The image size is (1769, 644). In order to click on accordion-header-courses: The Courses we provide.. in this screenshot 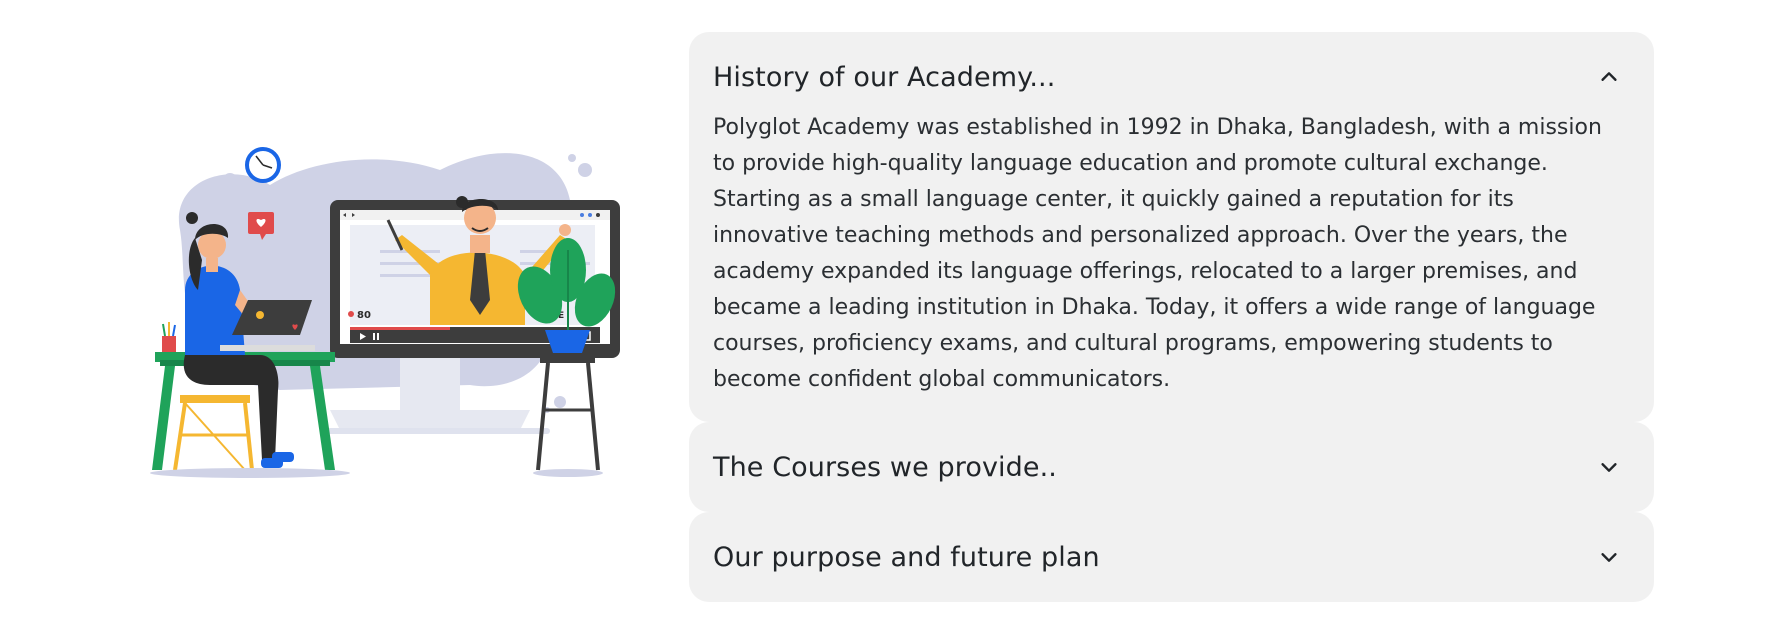, I will do `click(1171, 467)`.